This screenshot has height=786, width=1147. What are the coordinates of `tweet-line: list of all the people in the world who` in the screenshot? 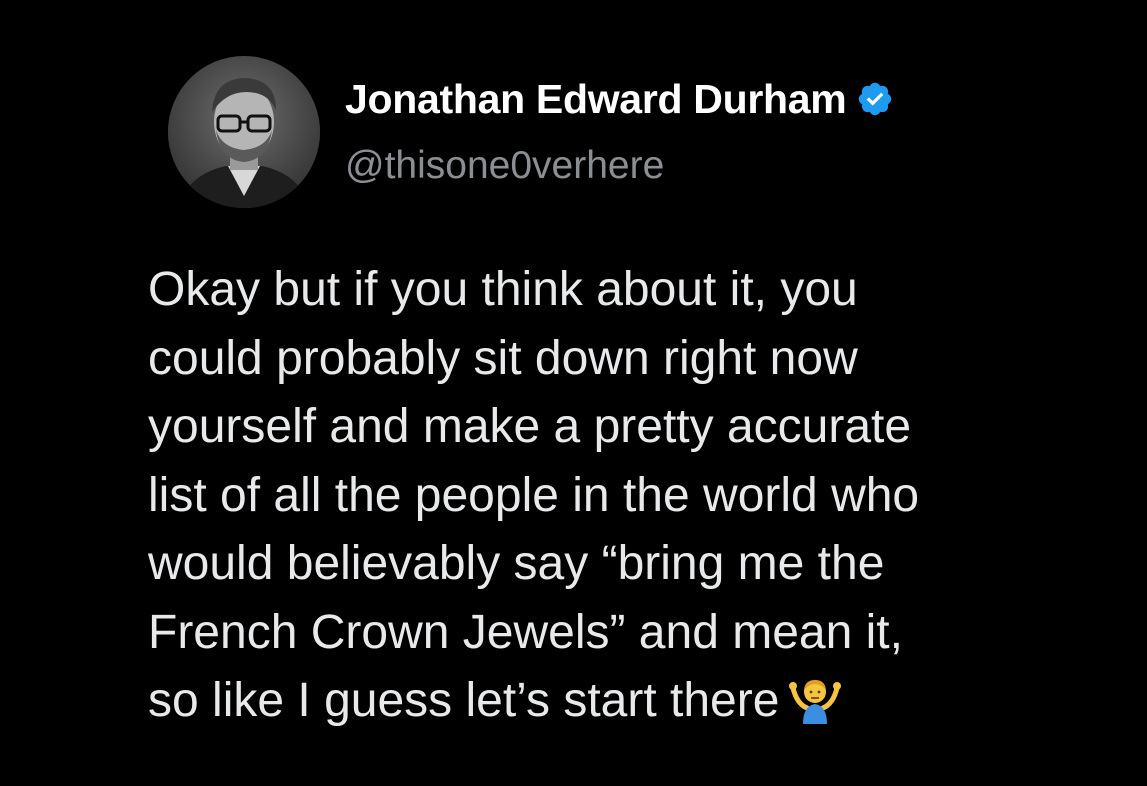 It's located at (534, 495).